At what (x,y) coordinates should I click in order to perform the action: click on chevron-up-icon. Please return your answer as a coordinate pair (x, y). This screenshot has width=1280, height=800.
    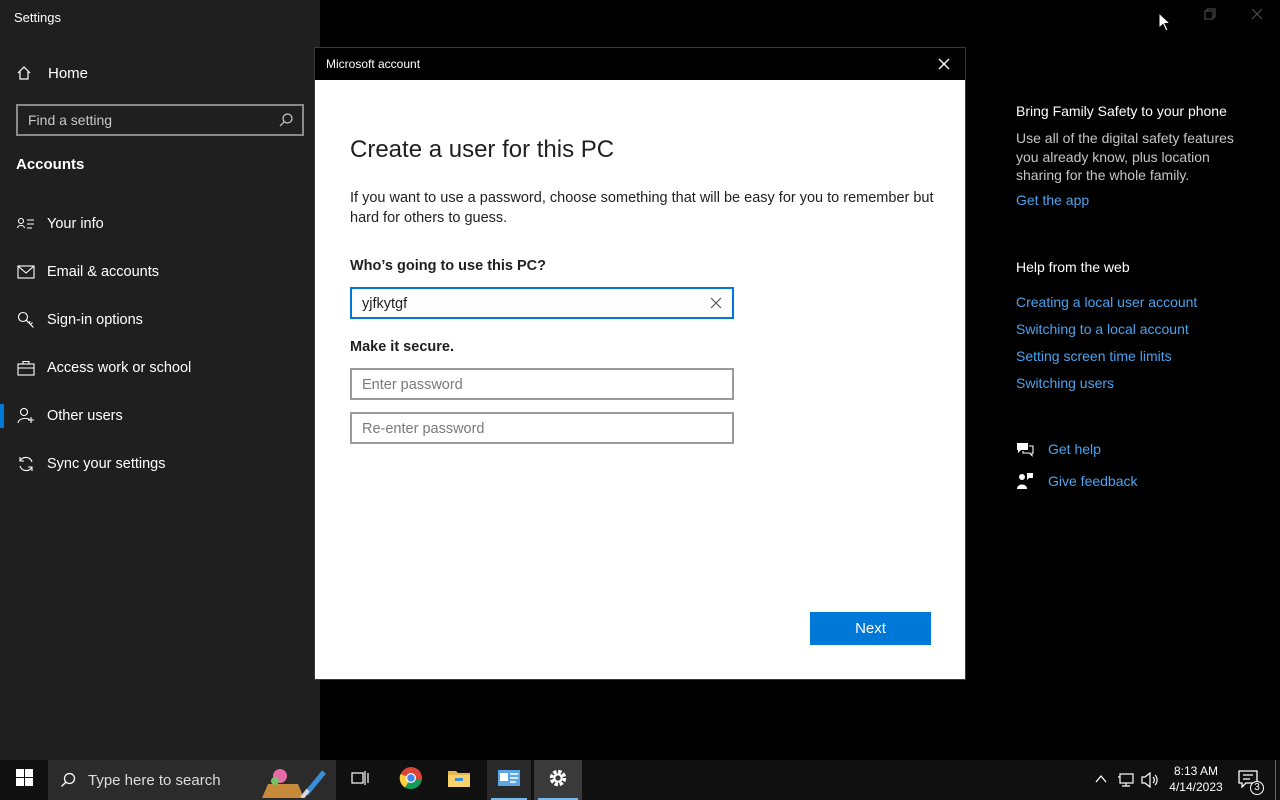
    Looking at the image, I should click on (1101, 781).